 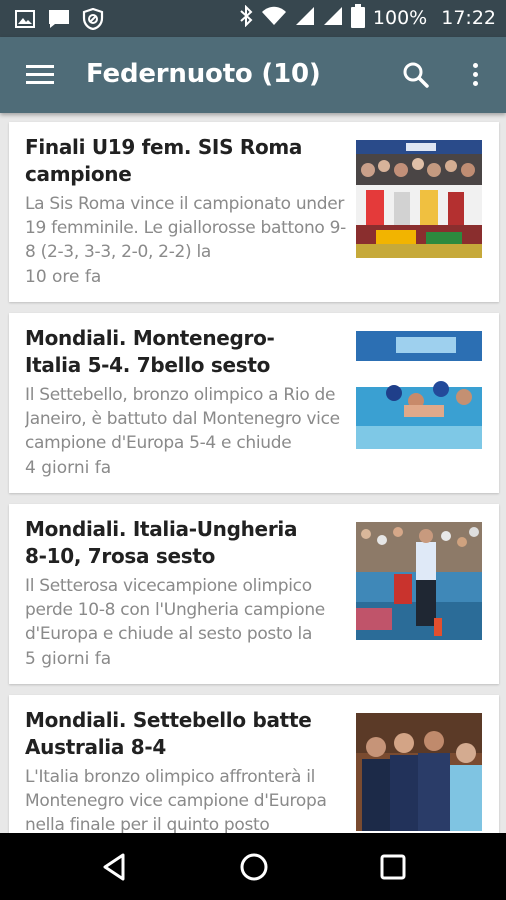 I want to click on navigation-bar, so click(x=253, y=866).